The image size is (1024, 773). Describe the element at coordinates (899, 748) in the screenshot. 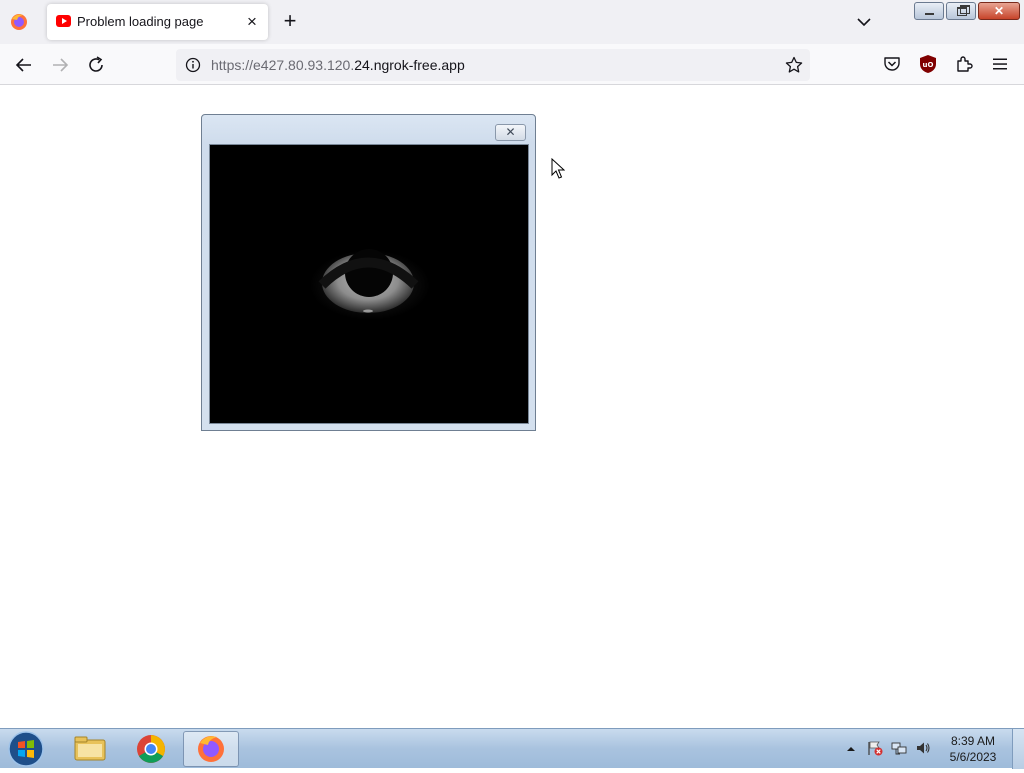

I see `network-icon` at that location.